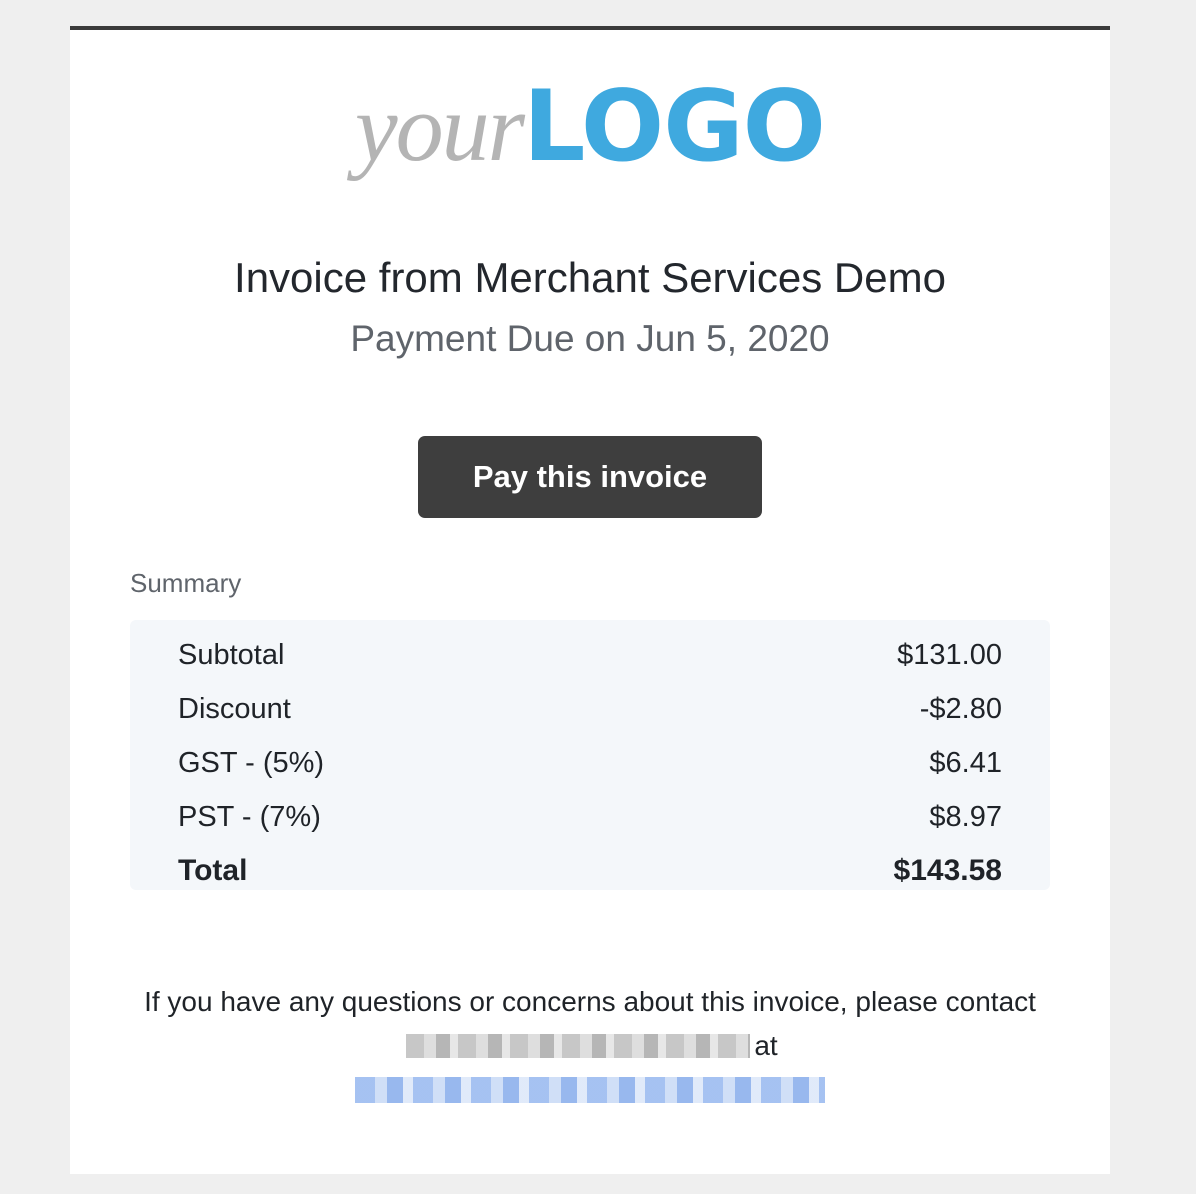 This screenshot has width=1196, height=1194. What do you see at coordinates (590, 817) in the screenshot?
I see `summary-row-pst: PST - (7%) $8.97` at bounding box center [590, 817].